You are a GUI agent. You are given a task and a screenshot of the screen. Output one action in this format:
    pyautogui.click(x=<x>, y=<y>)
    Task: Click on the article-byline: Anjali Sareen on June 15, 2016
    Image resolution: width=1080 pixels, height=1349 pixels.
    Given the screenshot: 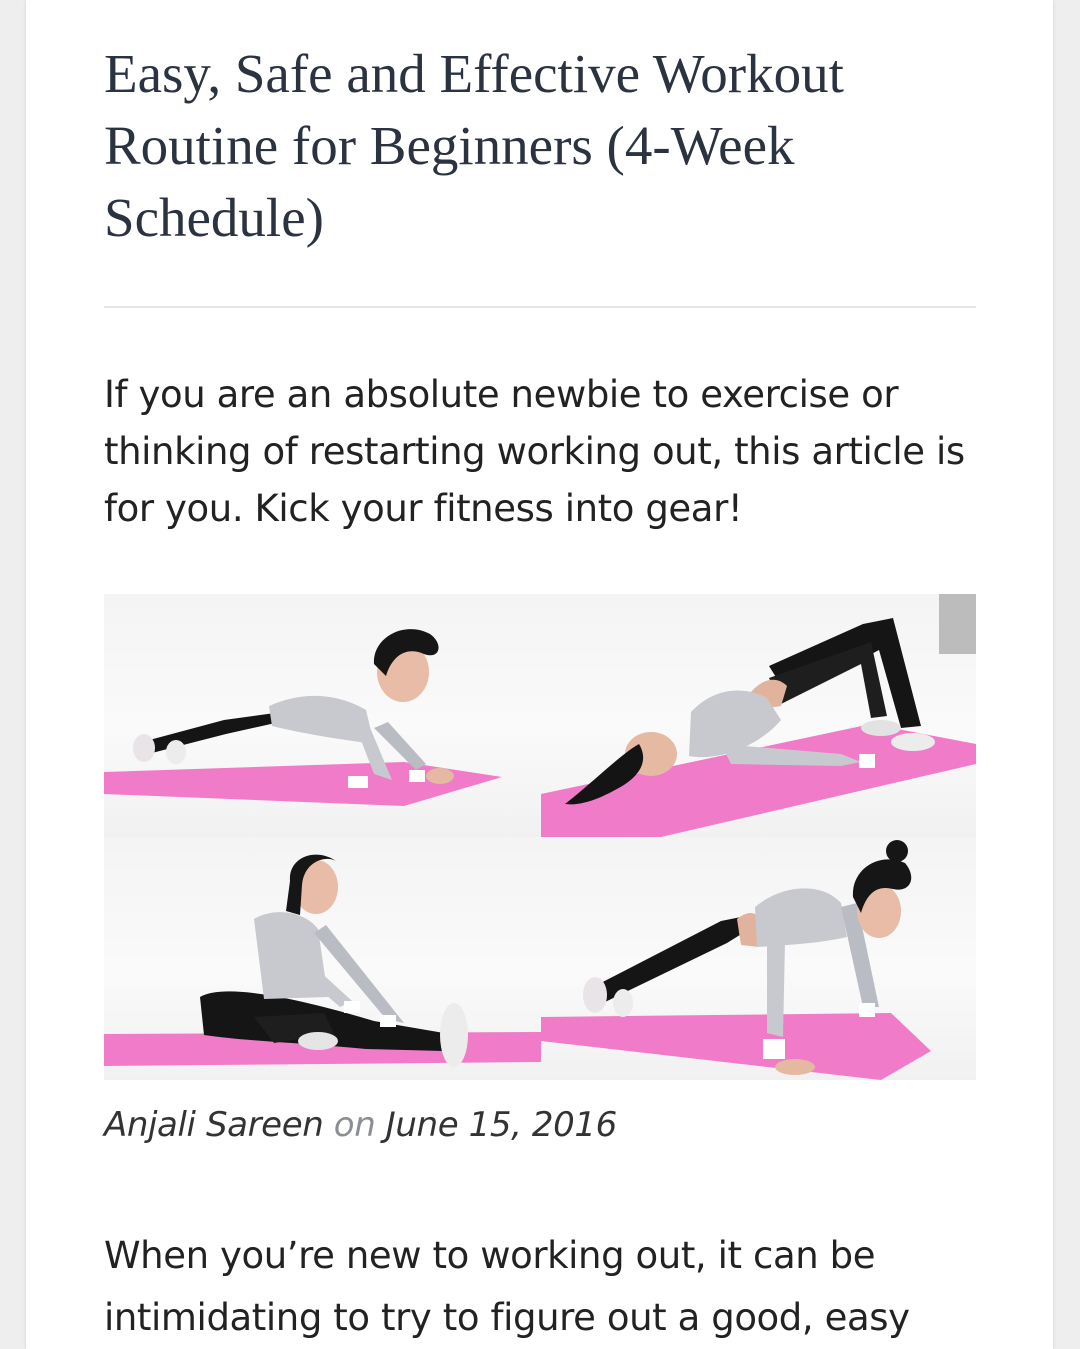 What is the action you would take?
    pyautogui.click(x=540, y=1125)
    